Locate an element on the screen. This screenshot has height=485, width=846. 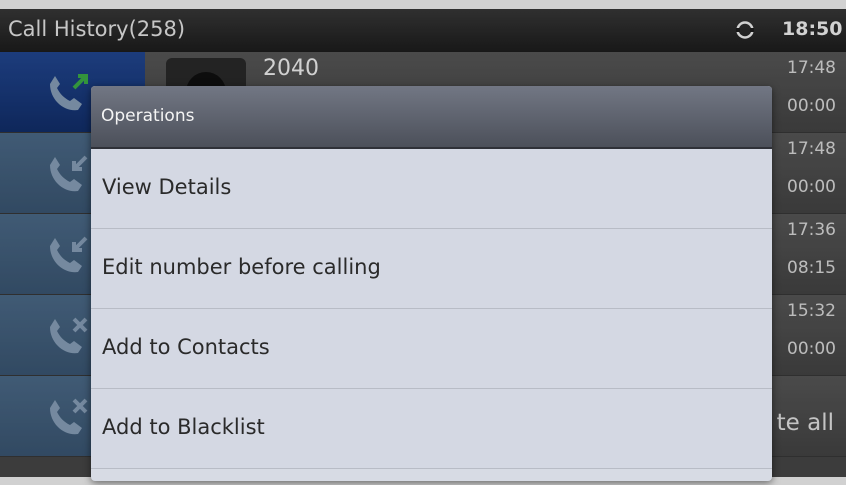
menu-item-label: Add to Contacts is located at coordinates (186, 347).